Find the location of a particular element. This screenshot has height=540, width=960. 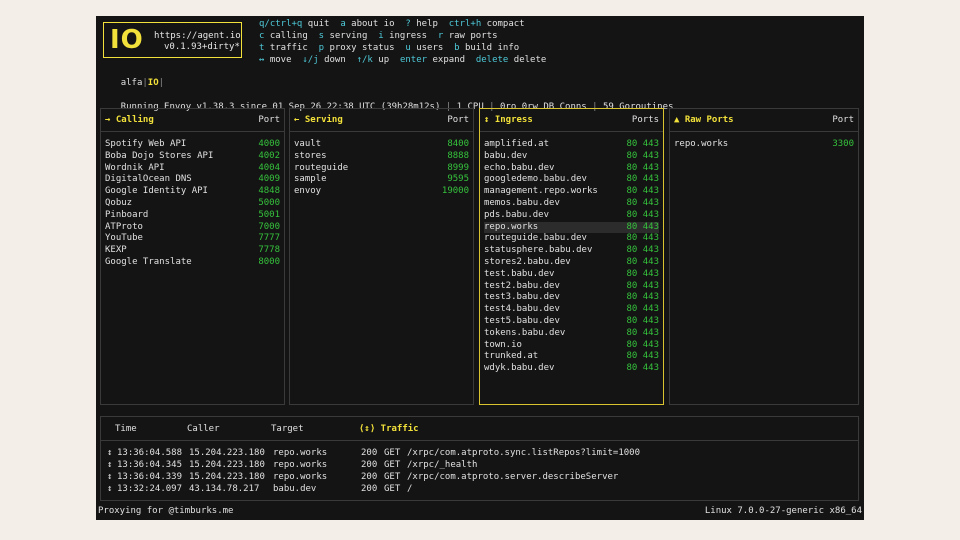

shortcut-key: b is located at coordinates (456, 48).